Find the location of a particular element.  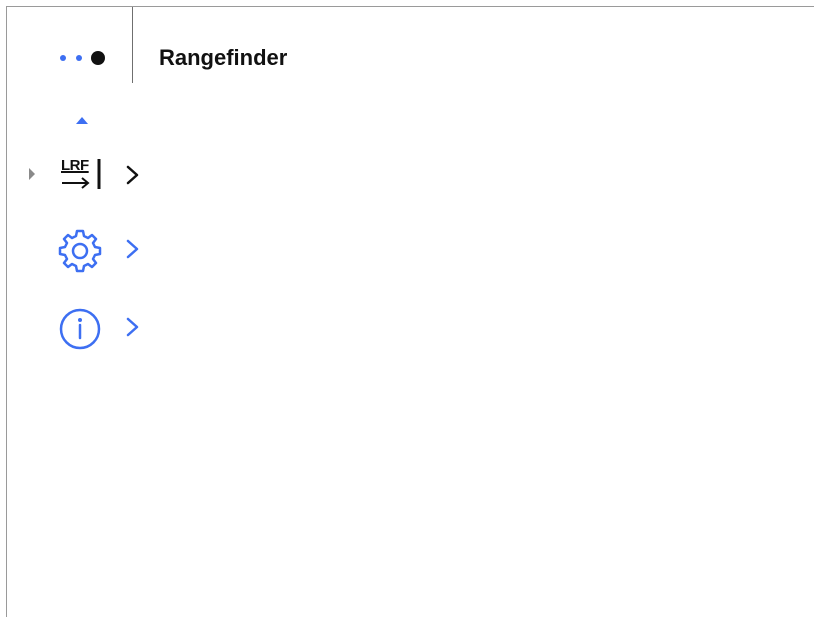

menu-item-info is located at coordinates (90, 327).